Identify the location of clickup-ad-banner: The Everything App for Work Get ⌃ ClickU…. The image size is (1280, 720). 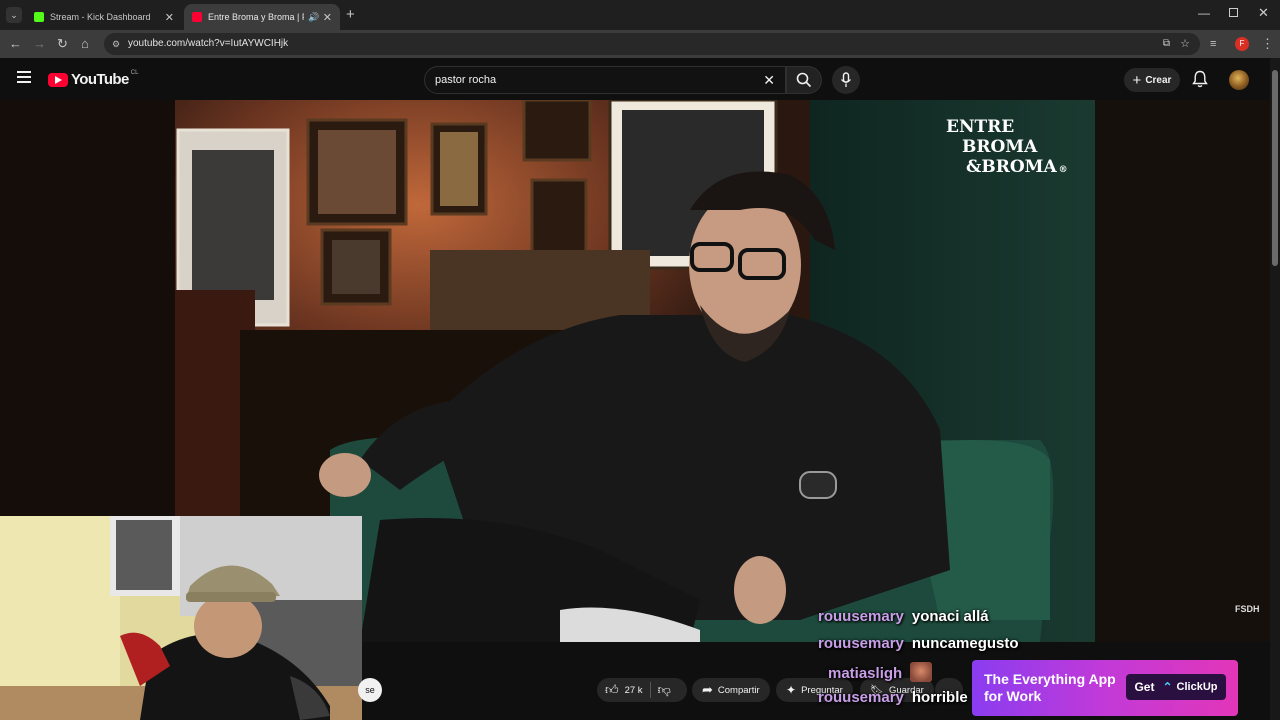
(1105, 688).